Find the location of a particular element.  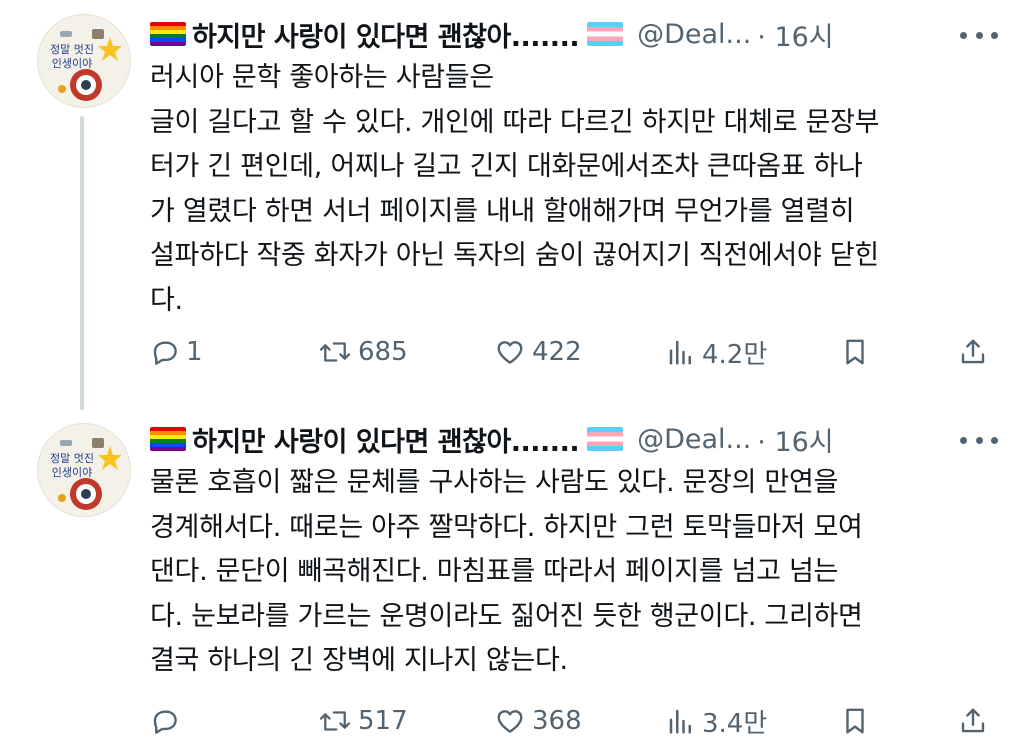

retweet-count: 685 is located at coordinates (383, 352).